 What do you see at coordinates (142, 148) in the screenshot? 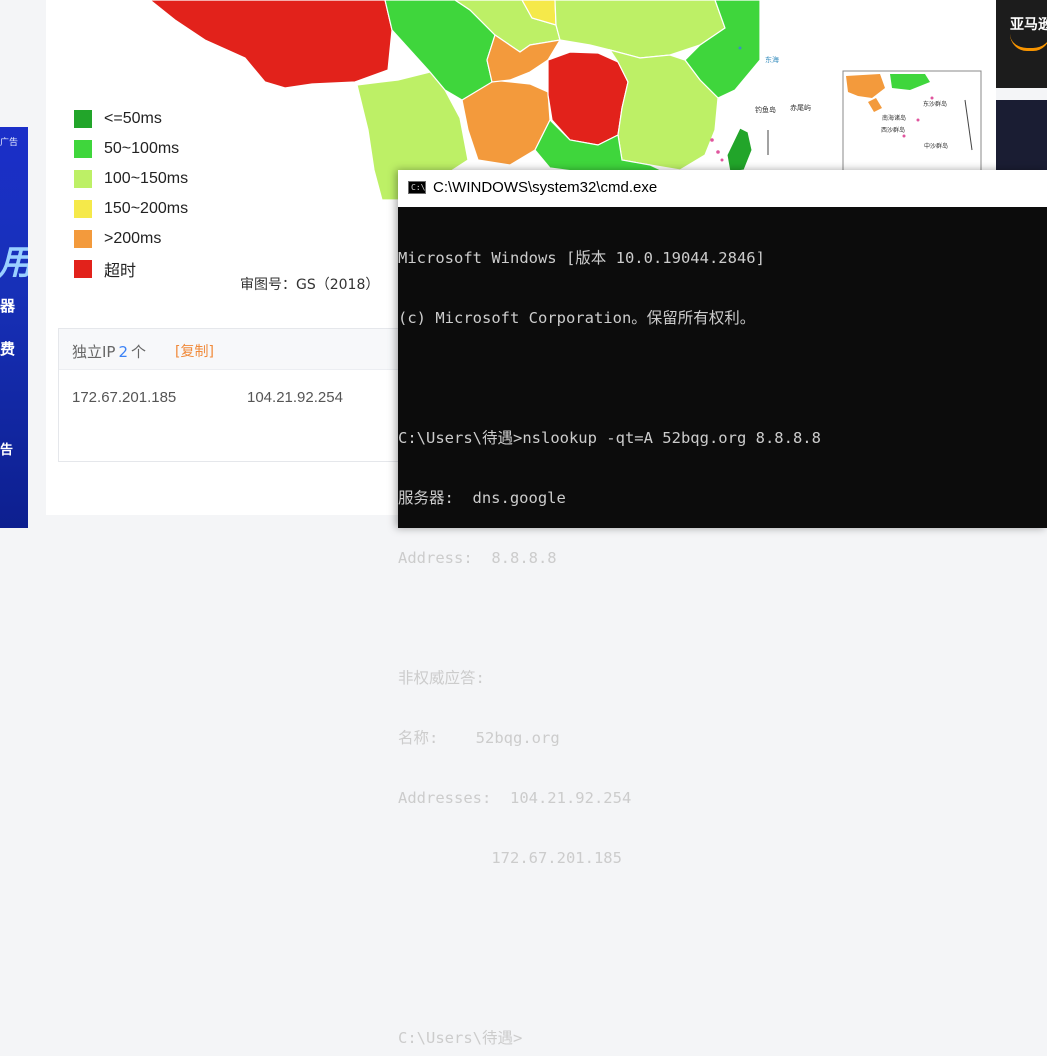
I see `legend-label: 50~100ms` at bounding box center [142, 148].